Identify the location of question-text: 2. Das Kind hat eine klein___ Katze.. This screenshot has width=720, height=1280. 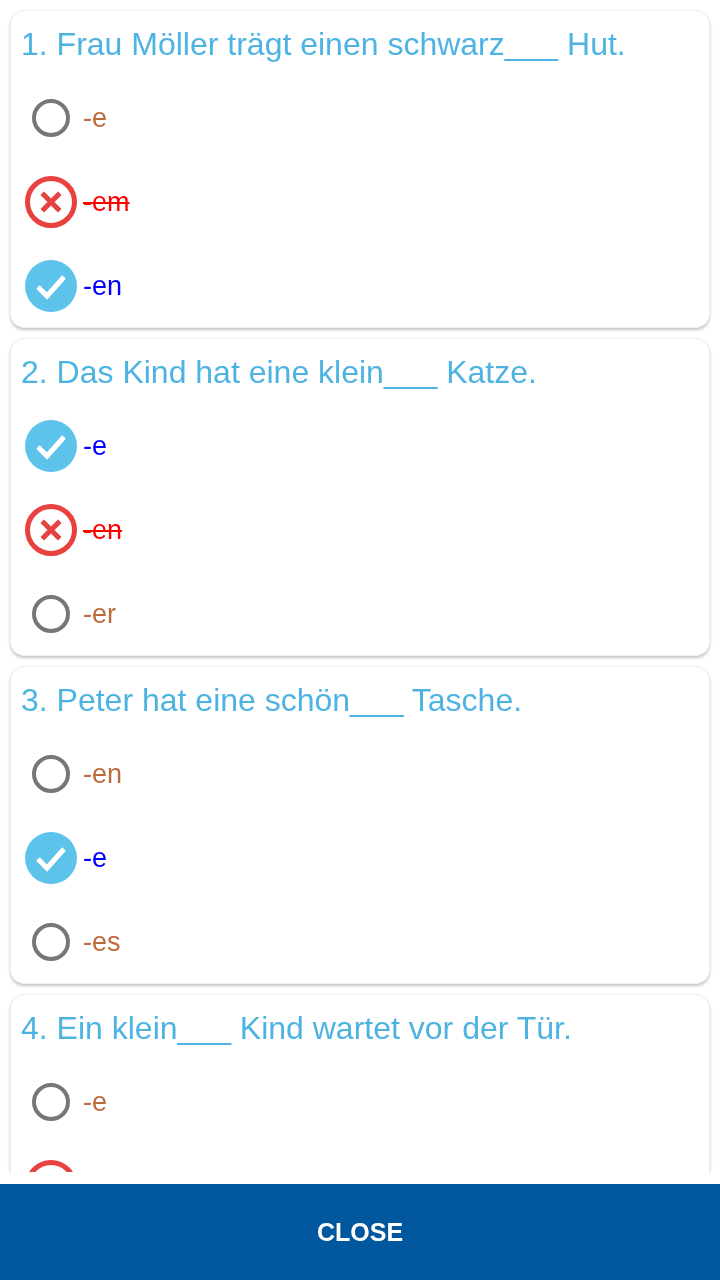
(279, 372).